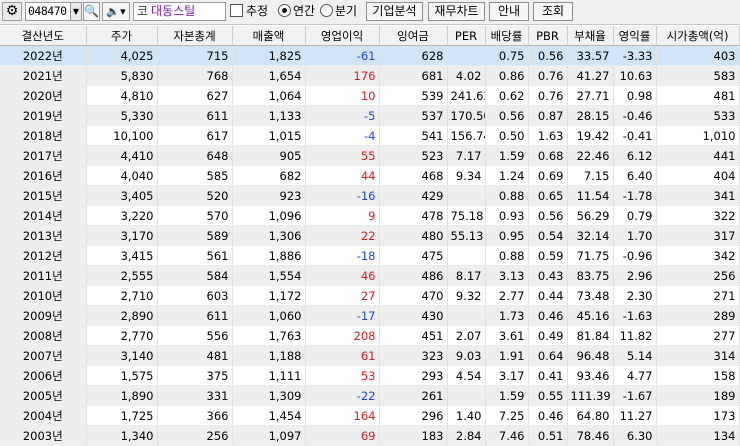 The height and width of the screenshot is (446, 740). I want to click on column-header: 자본총계, so click(195, 36).